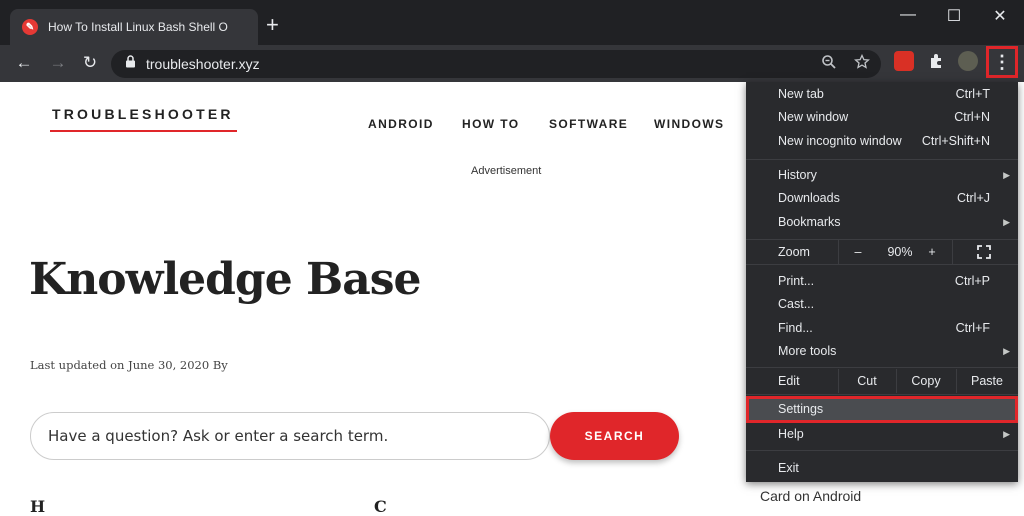  What do you see at coordinates (225, 279) in the screenshot?
I see `page-title: Knowledge Base` at bounding box center [225, 279].